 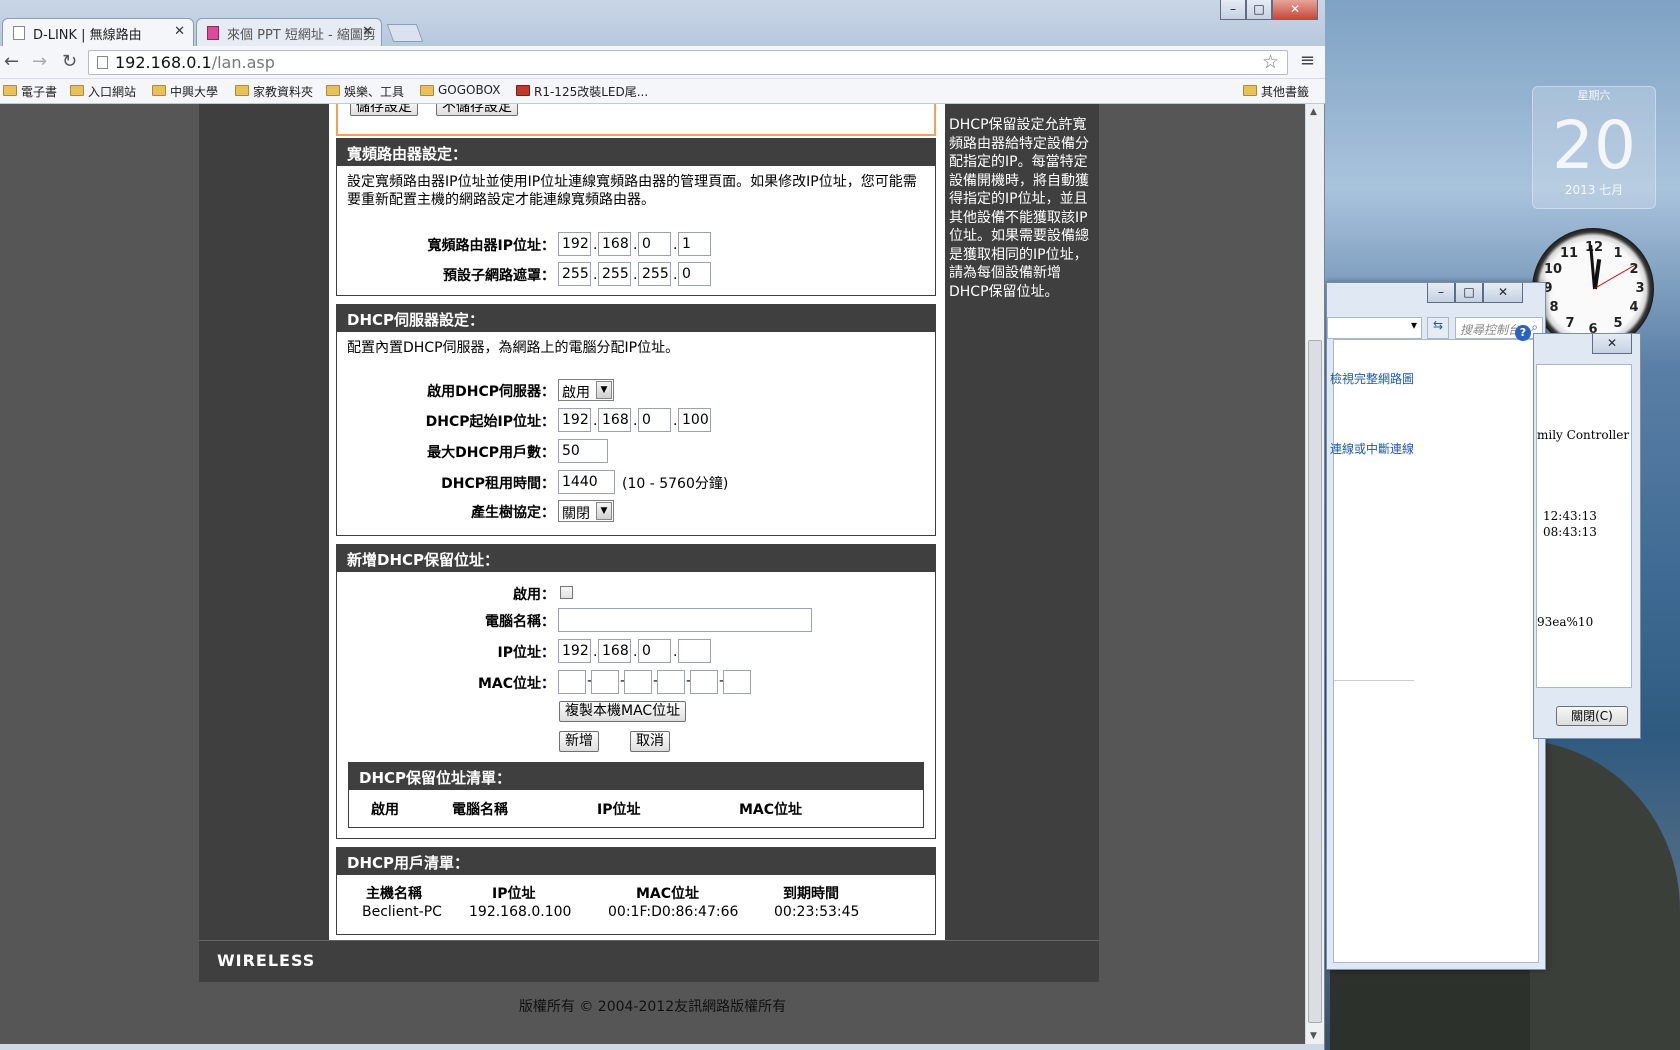 I want to click on dont-save-settings-button: 不儲存設定, so click(x=477, y=110).